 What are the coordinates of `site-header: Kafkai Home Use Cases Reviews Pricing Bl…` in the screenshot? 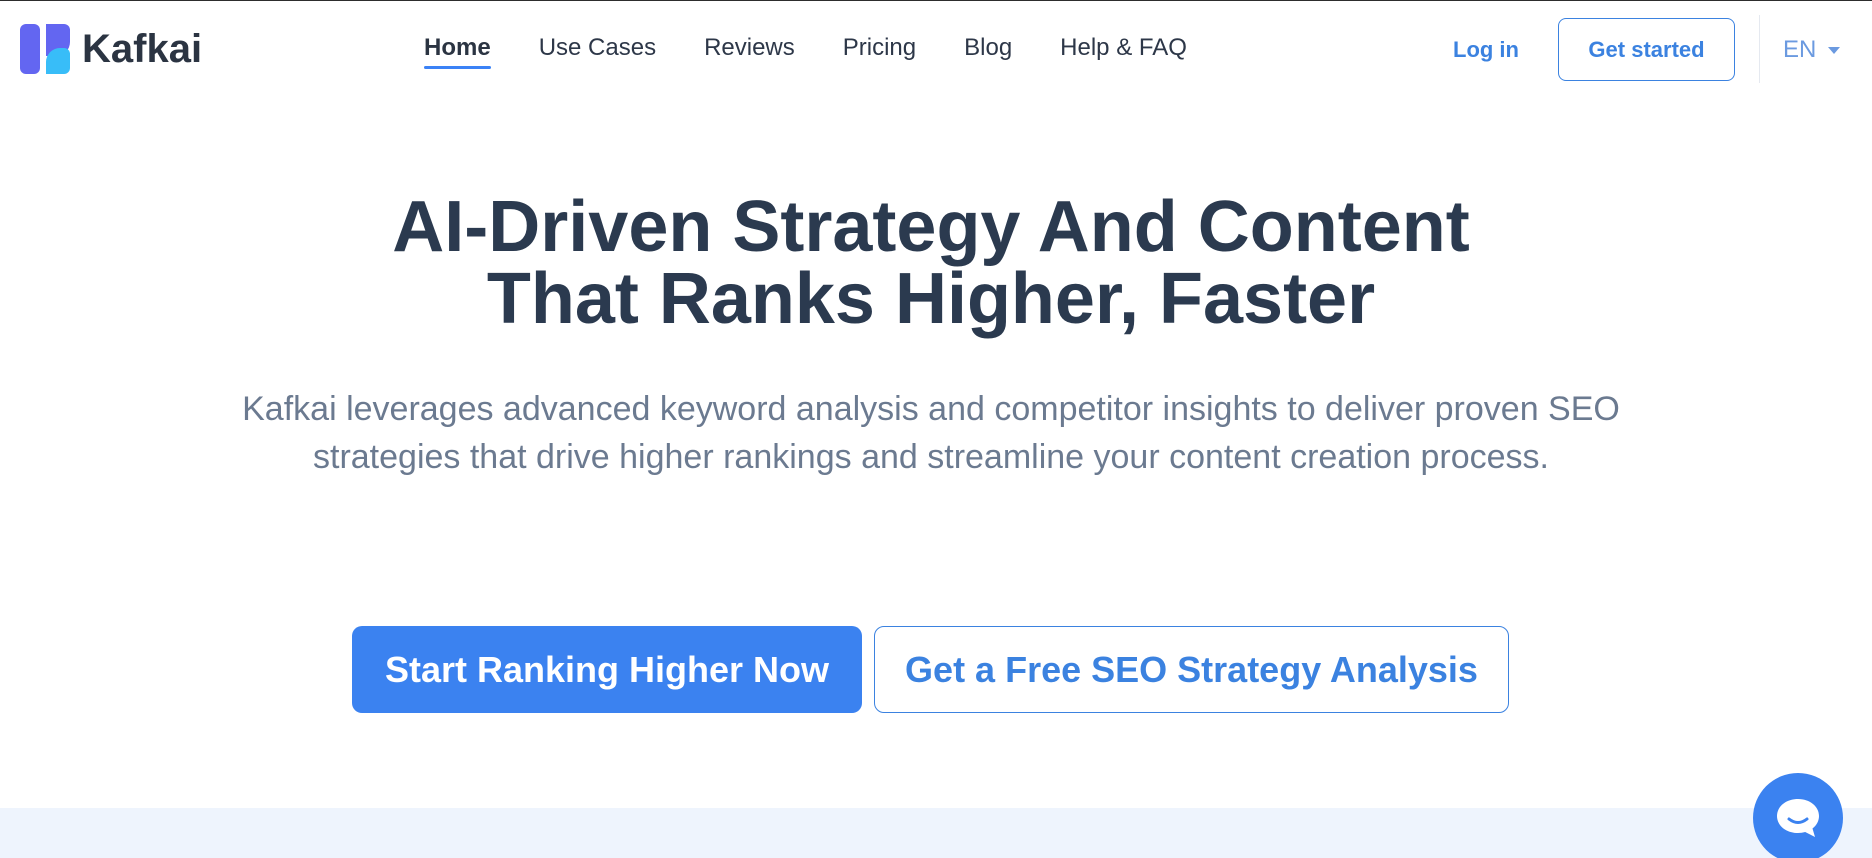 It's located at (936, 49).